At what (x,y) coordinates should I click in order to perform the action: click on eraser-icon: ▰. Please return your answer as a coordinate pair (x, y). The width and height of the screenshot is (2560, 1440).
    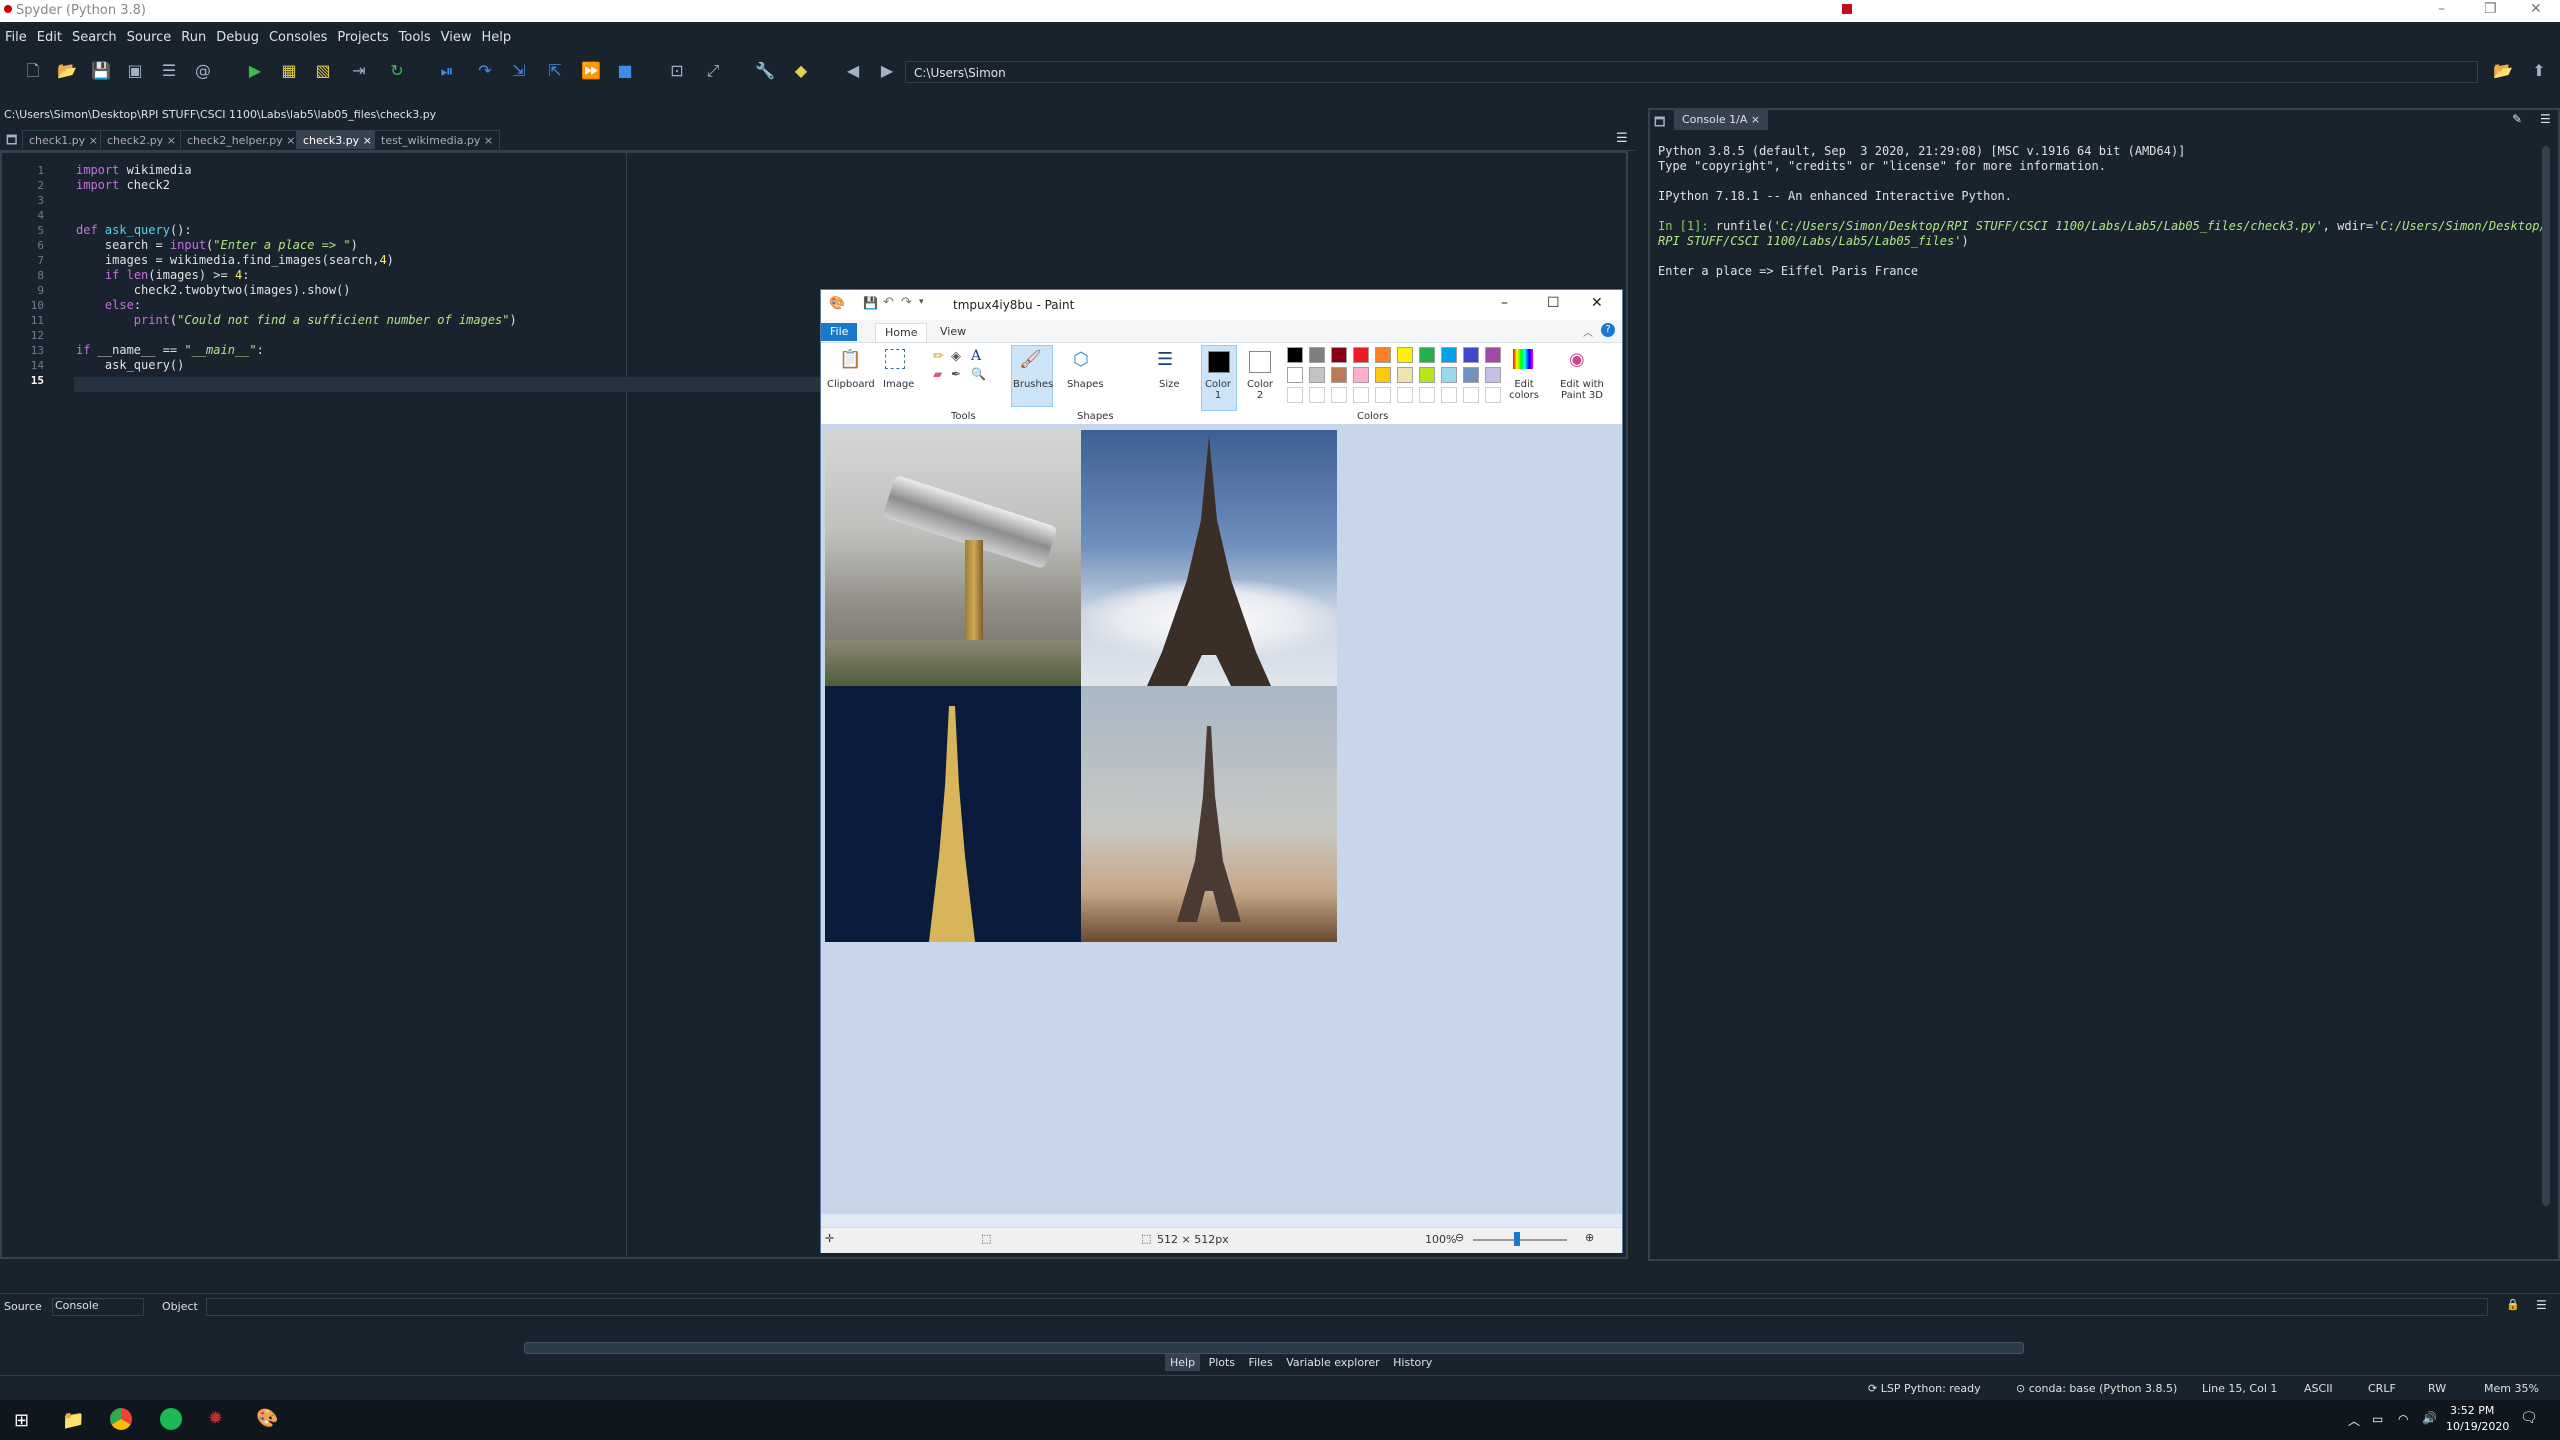
    Looking at the image, I should click on (937, 374).